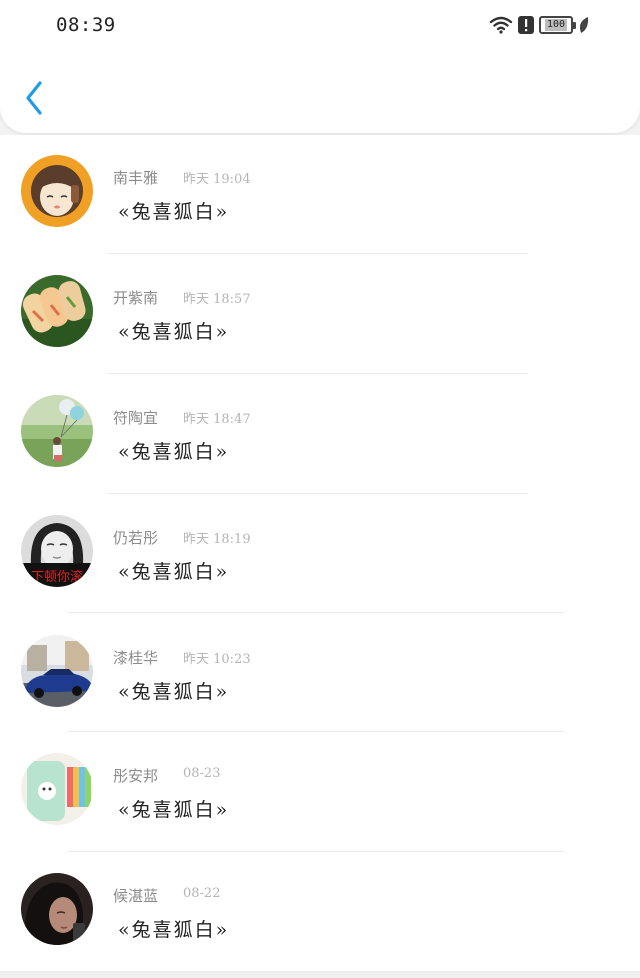  Describe the element at coordinates (57, 577) in the screenshot. I see `avatar-banner-text: 下顿你滚` at that location.